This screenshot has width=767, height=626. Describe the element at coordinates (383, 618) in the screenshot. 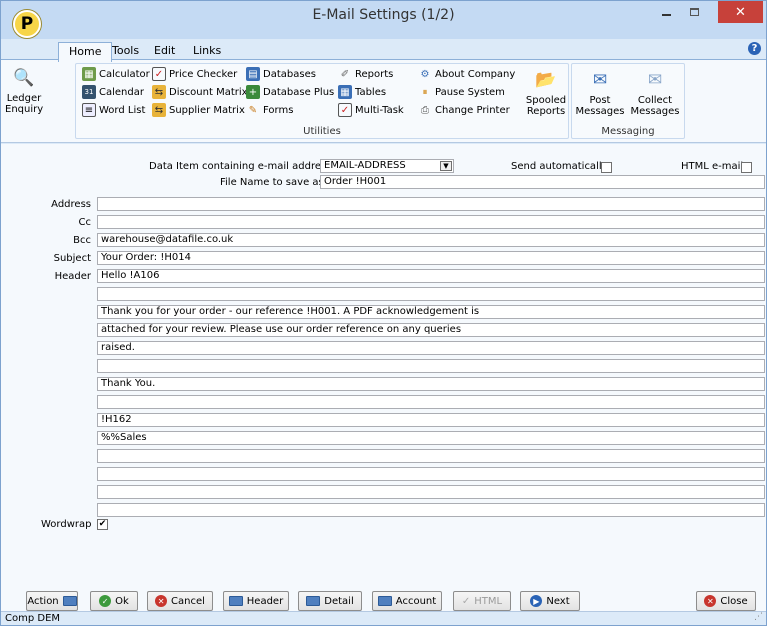

I see `status-bar: Comp DEM ⋰` at that location.